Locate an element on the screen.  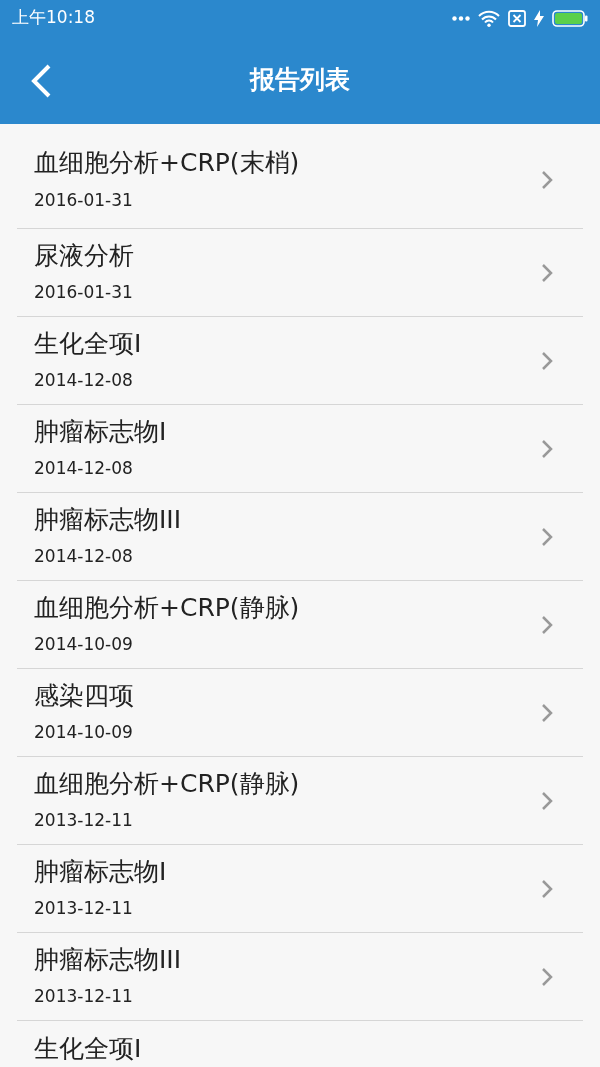
no-sim-icon is located at coordinates (517, 18).